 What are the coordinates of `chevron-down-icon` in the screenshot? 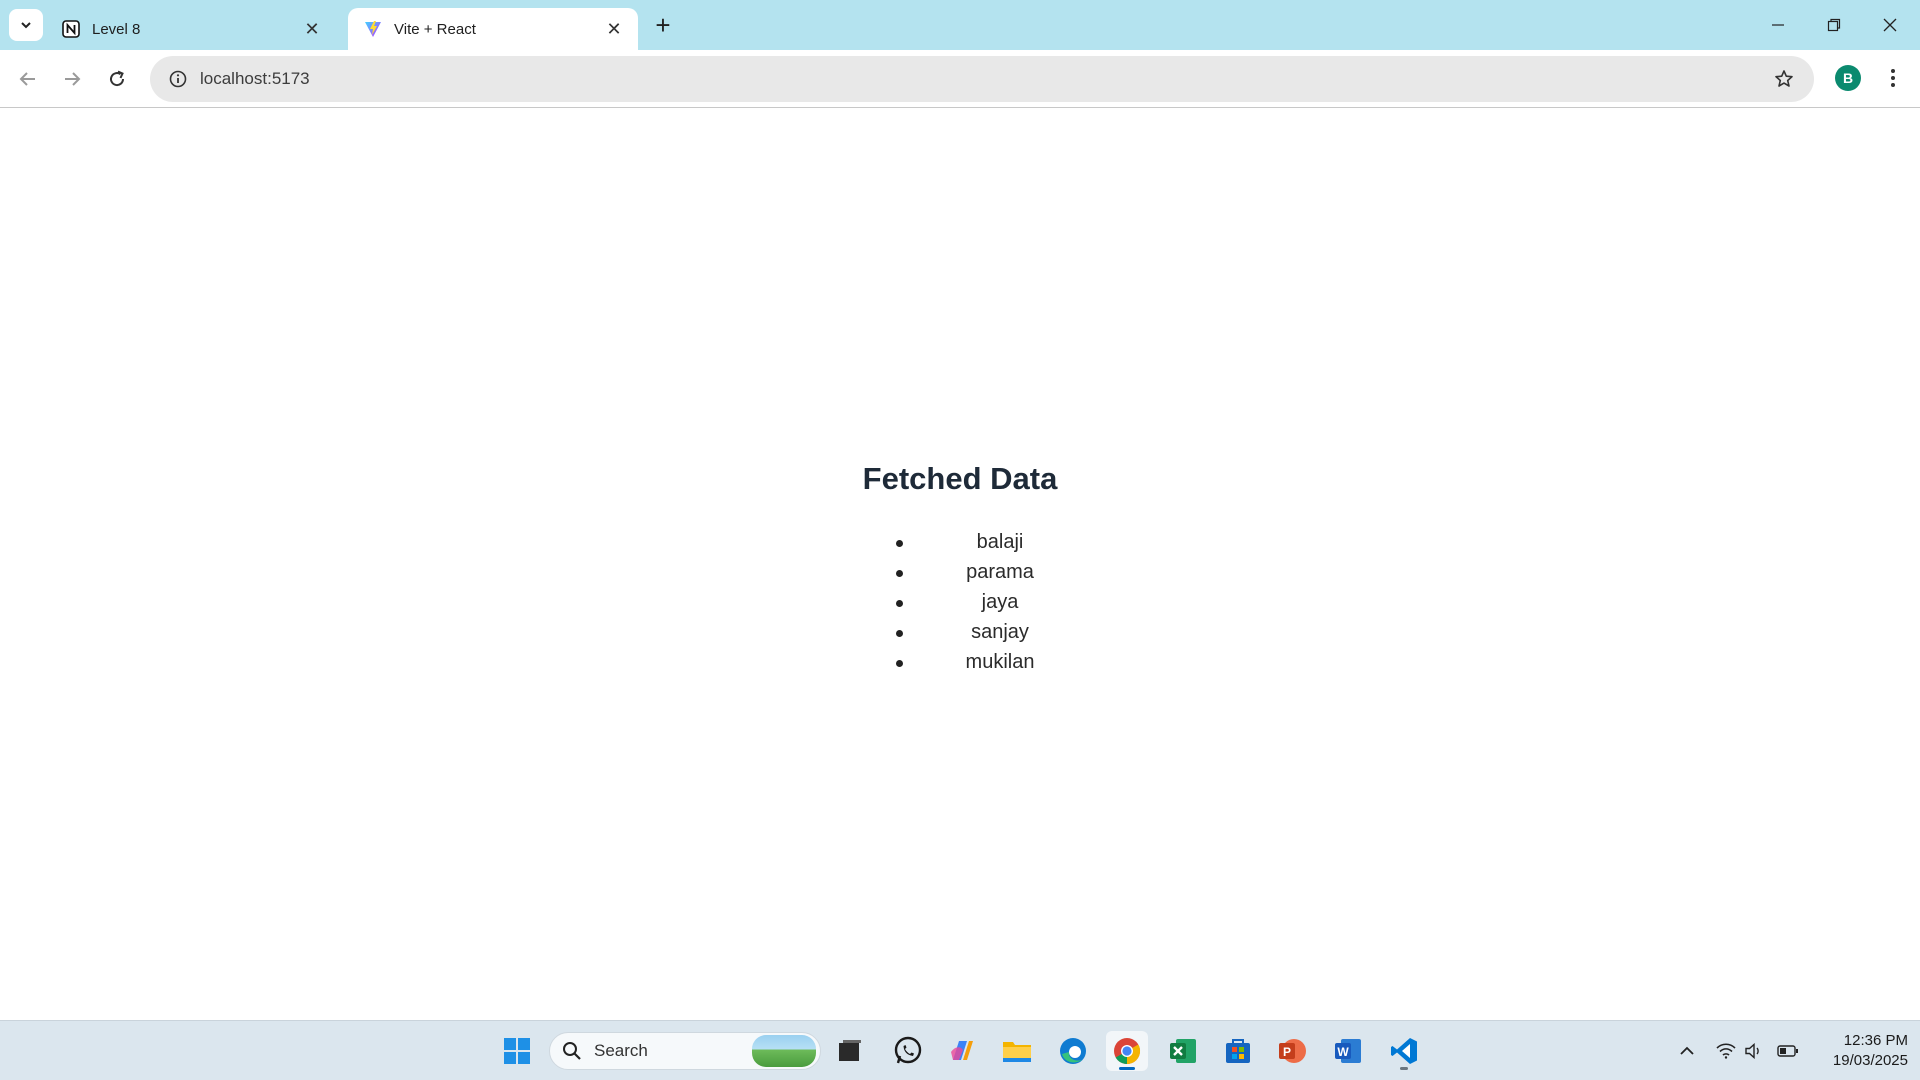 It's located at (26, 25).